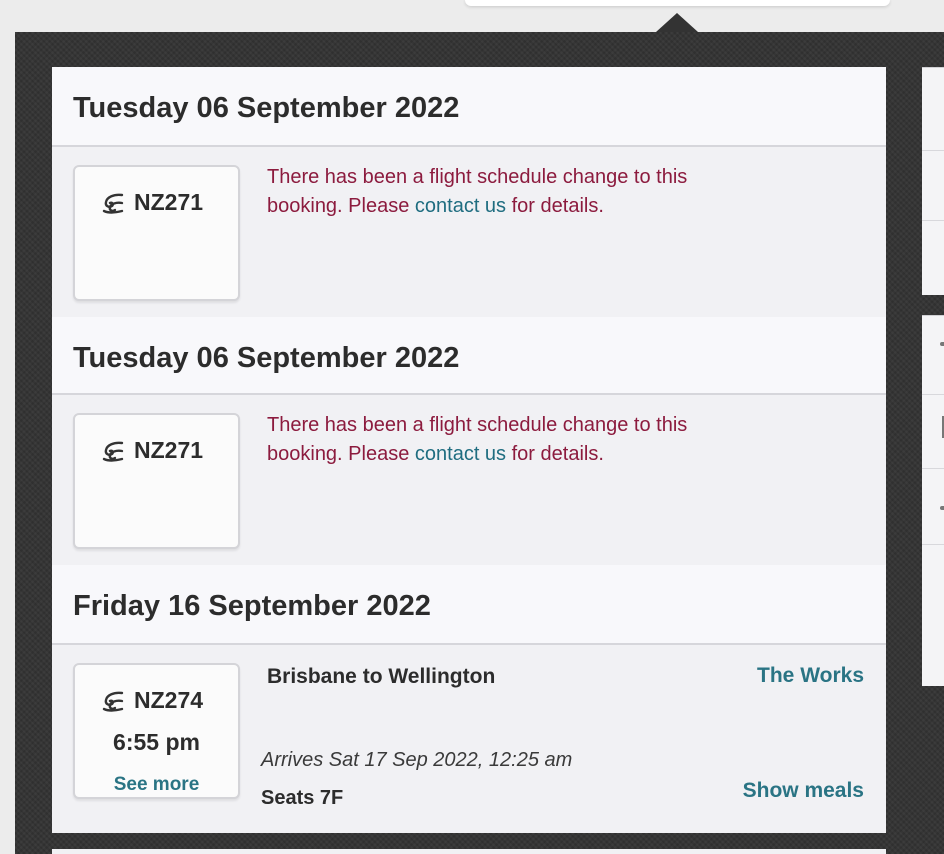 The image size is (944, 854). Describe the element at coordinates (169, 700) in the screenshot. I see `flight-number: NZ274` at that location.